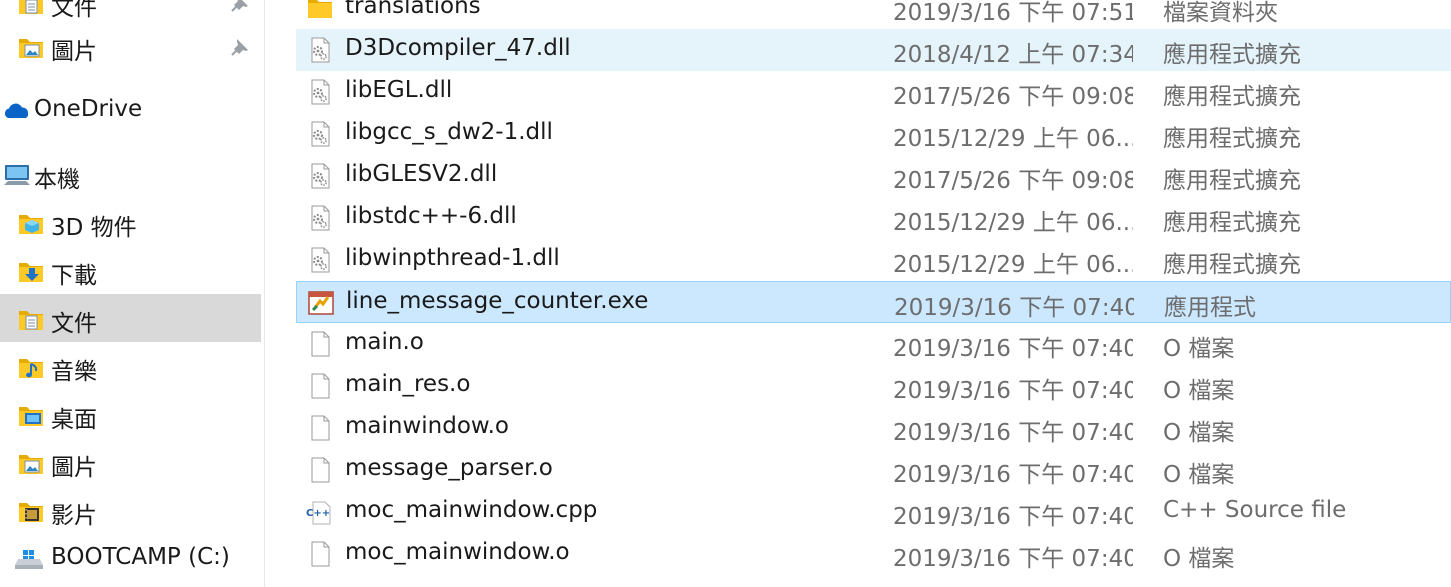  I want to click on nav-item-label: 本機, so click(57, 180).